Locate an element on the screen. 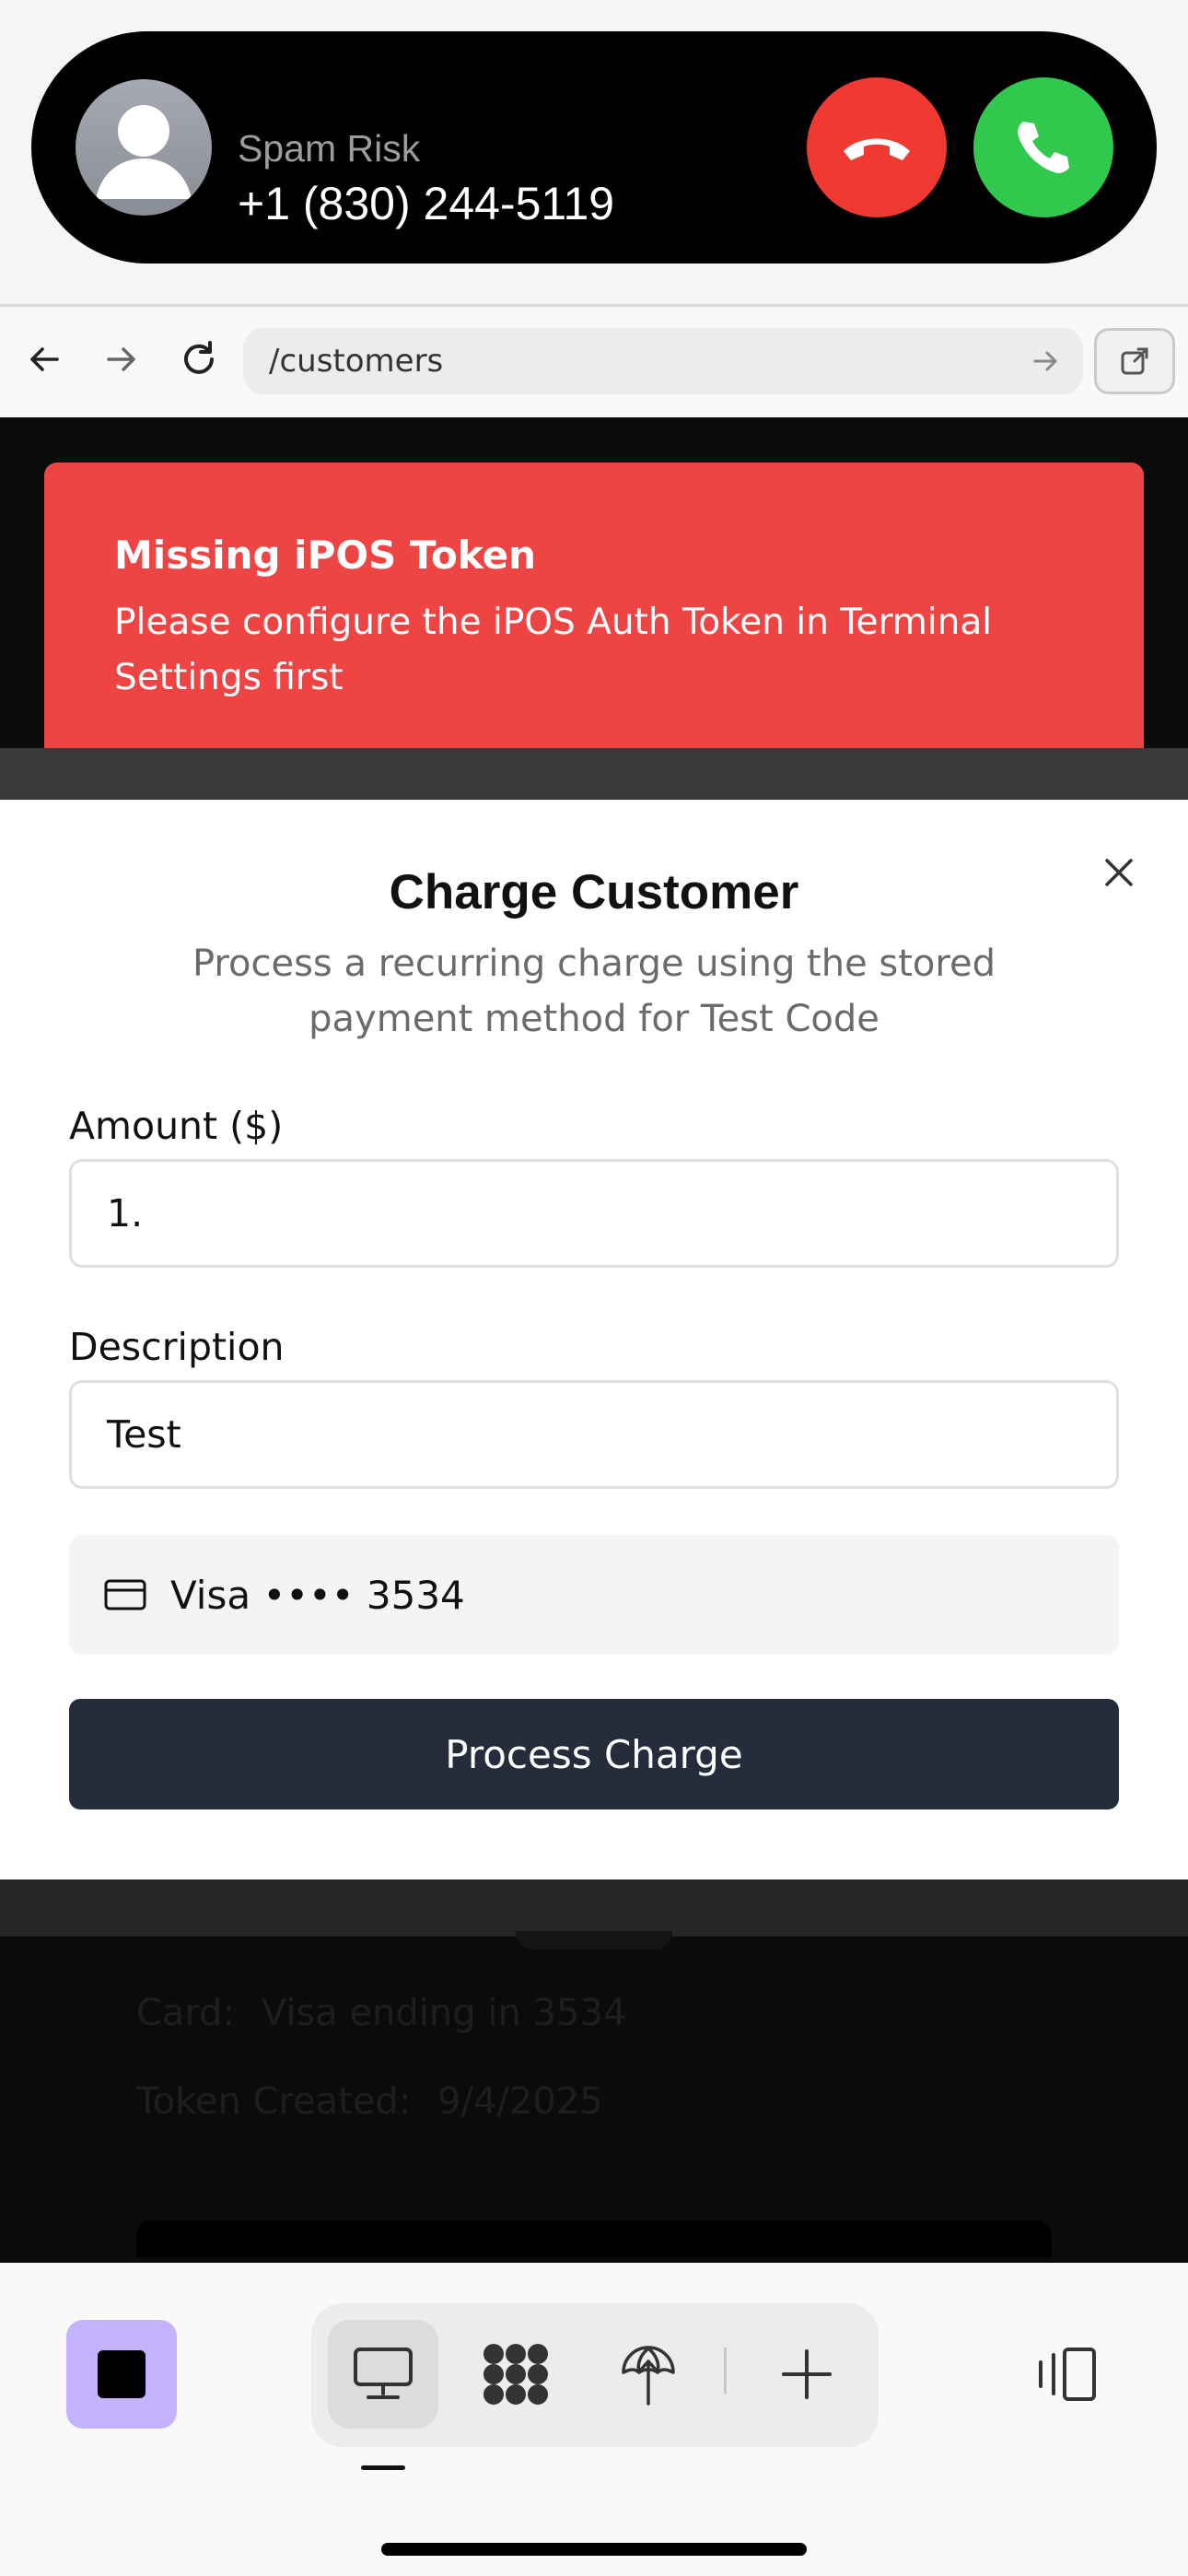 Image resolution: width=1188 pixels, height=2576 pixels. arrow-right-icon is located at coordinates (121, 359).